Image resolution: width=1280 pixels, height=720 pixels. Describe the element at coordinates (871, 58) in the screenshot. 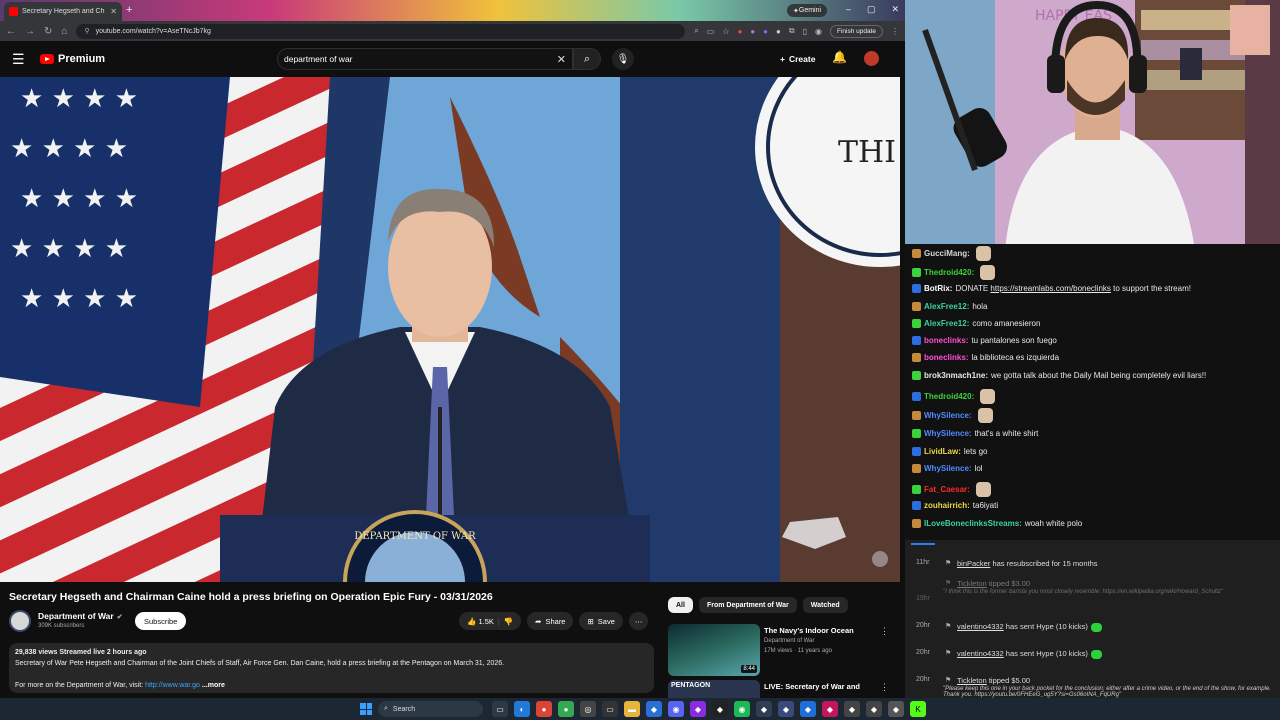

I see `account-avatar` at that location.